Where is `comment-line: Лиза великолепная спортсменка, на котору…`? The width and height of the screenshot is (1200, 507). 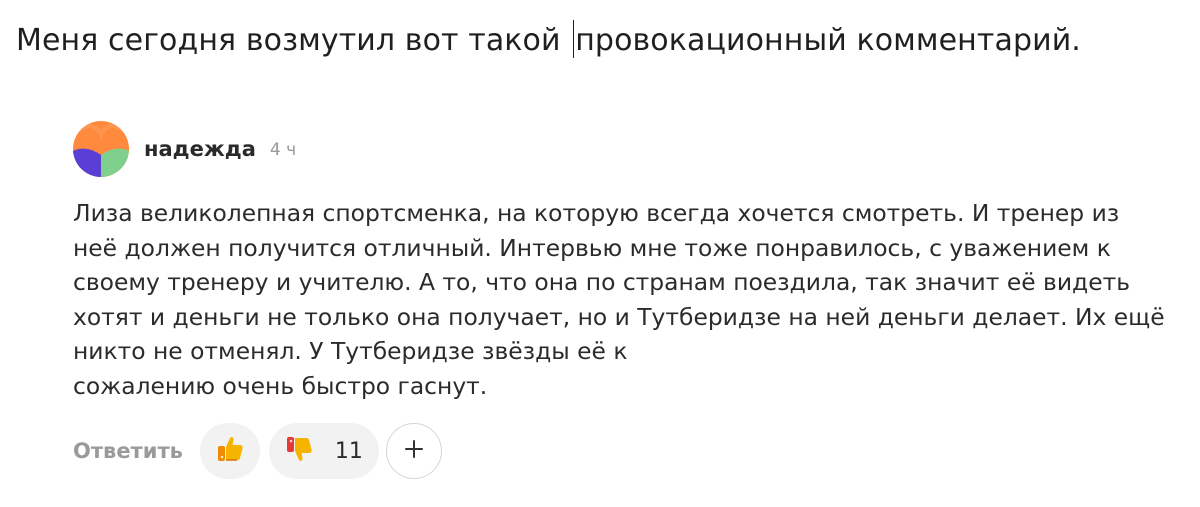 comment-line: Лиза великолепная спортсменка, на котору… is located at coordinates (596, 213).